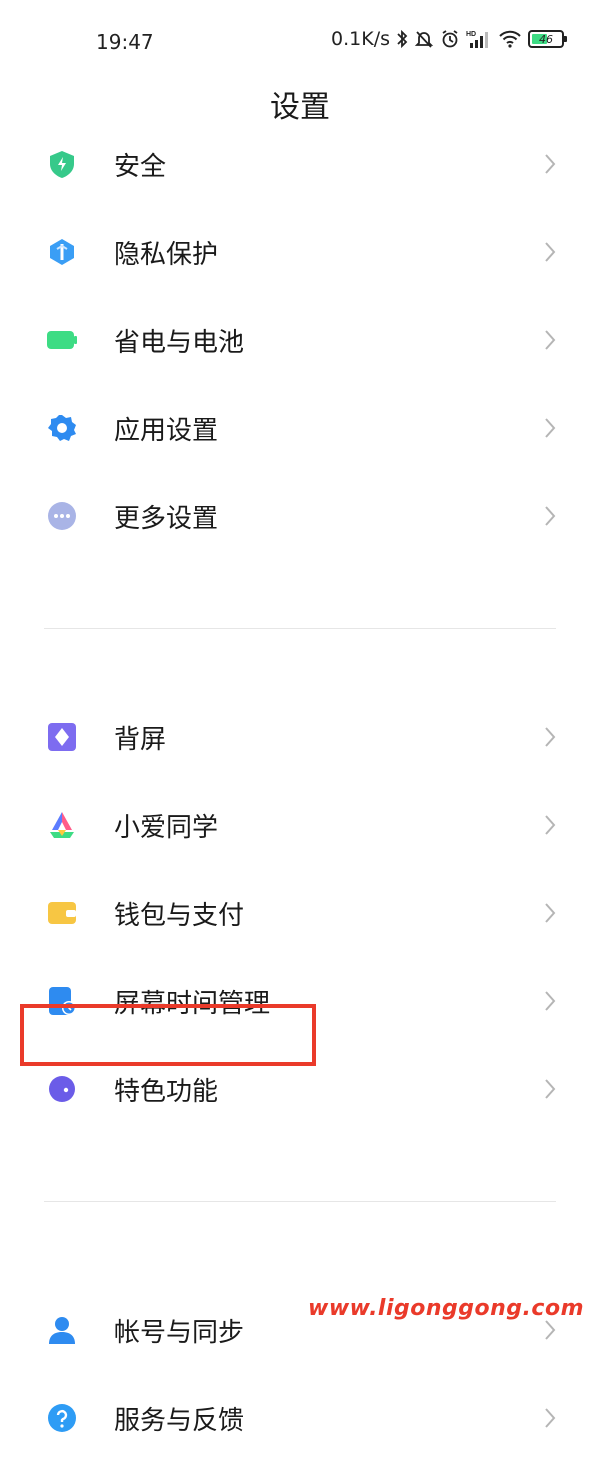 This screenshot has width=600, height=1462. I want to click on settings-item-label: 小爱同学, so click(166, 827).